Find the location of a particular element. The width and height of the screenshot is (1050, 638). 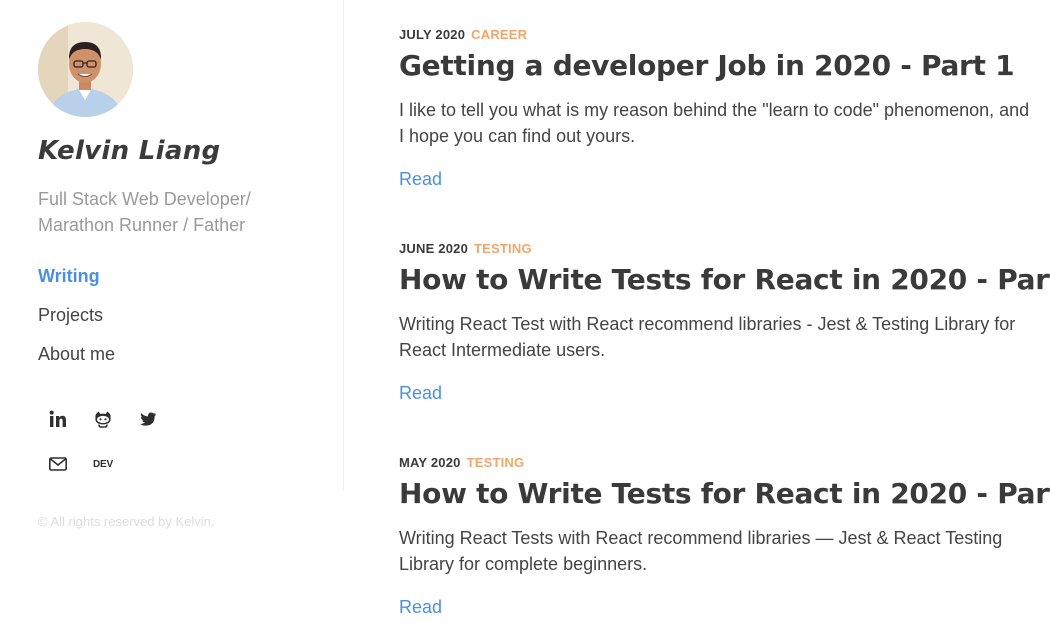

email-icon is located at coordinates (58, 464).